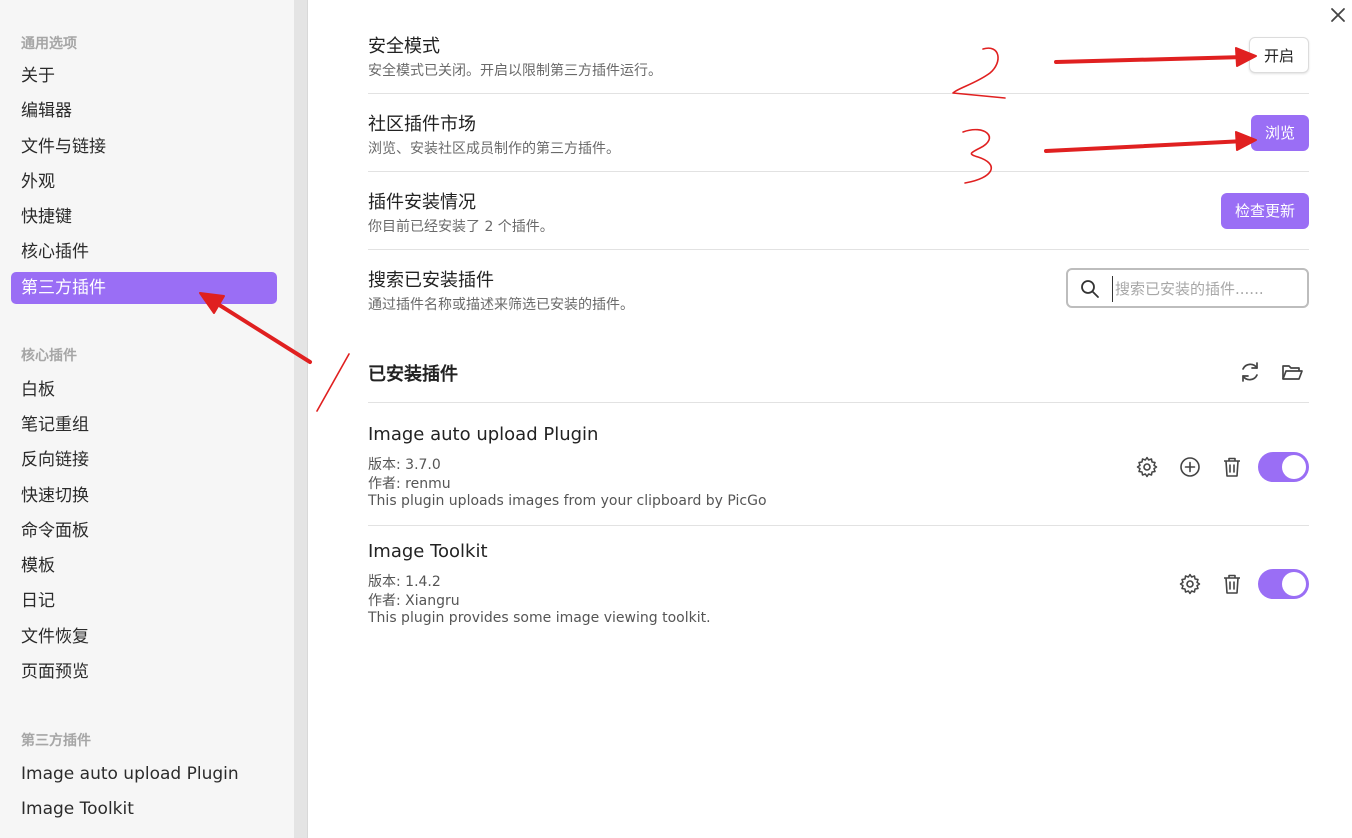 This screenshot has width=1352, height=838. Describe the element at coordinates (144, 147) in the screenshot. I see `sidebar-item-files-links: 文件与链接` at that location.